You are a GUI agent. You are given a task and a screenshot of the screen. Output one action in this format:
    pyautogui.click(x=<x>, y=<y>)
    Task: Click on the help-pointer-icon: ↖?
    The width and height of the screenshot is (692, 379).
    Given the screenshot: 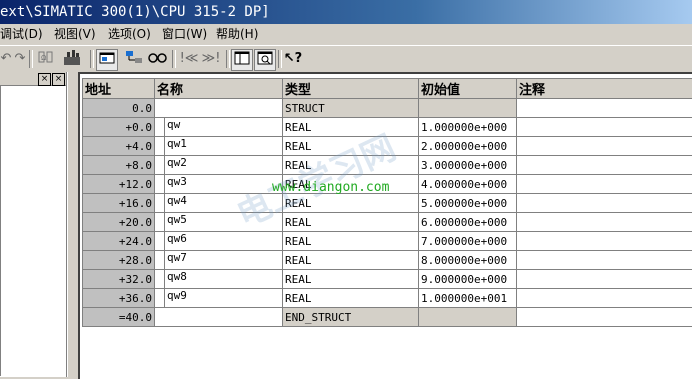 What is the action you would take?
    pyautogui.click(x=293, y=59)
    